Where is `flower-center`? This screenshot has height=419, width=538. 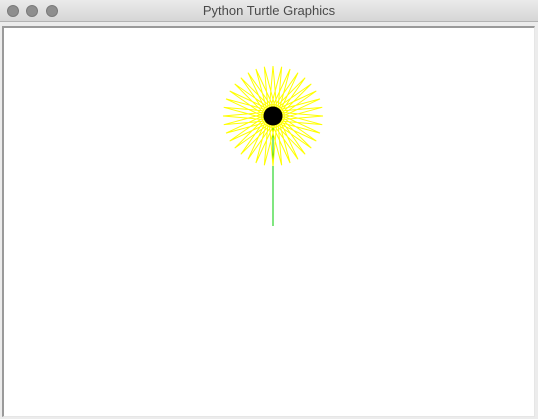 flower-center is located at coordinates (273, 116).